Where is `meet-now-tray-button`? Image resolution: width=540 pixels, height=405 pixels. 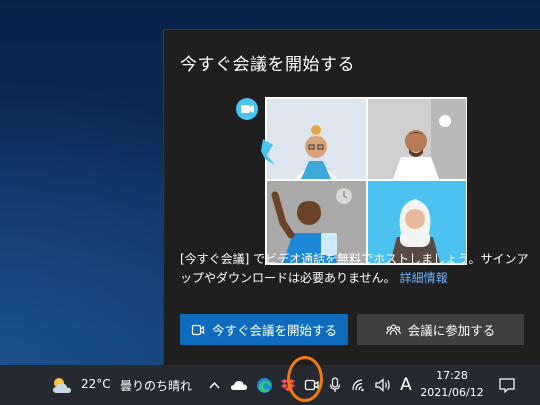 meet-now-tray-button is located at coordinates (312, 385).